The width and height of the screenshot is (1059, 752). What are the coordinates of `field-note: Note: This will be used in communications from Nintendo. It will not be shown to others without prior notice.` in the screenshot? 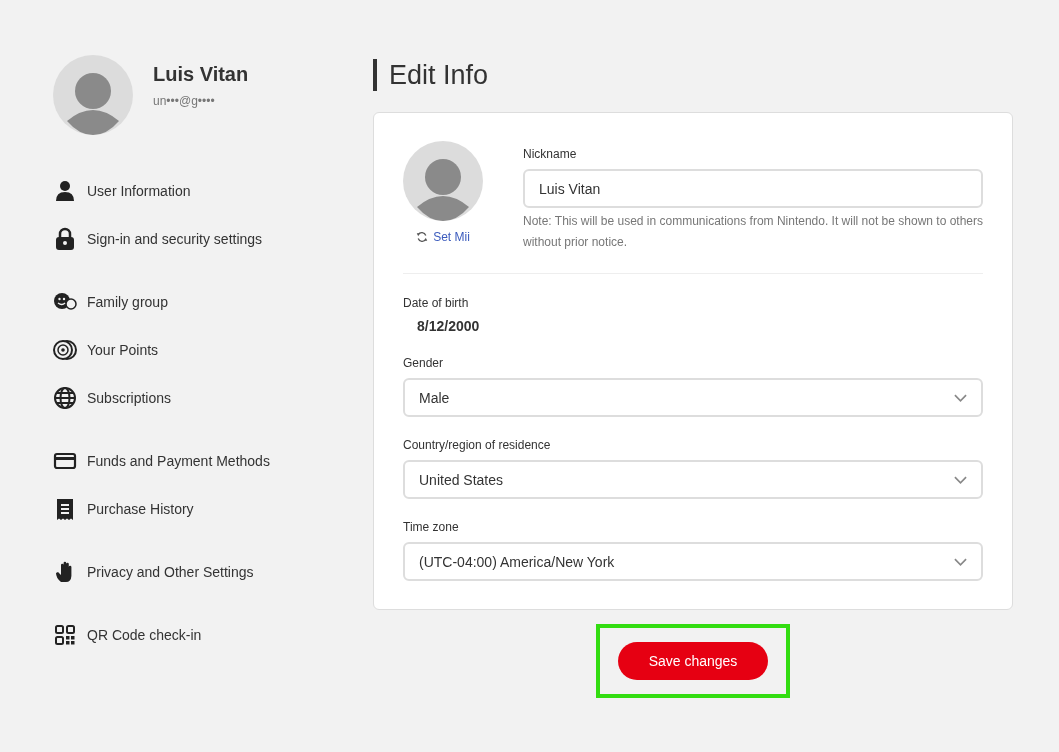 It's located at (753, 232).